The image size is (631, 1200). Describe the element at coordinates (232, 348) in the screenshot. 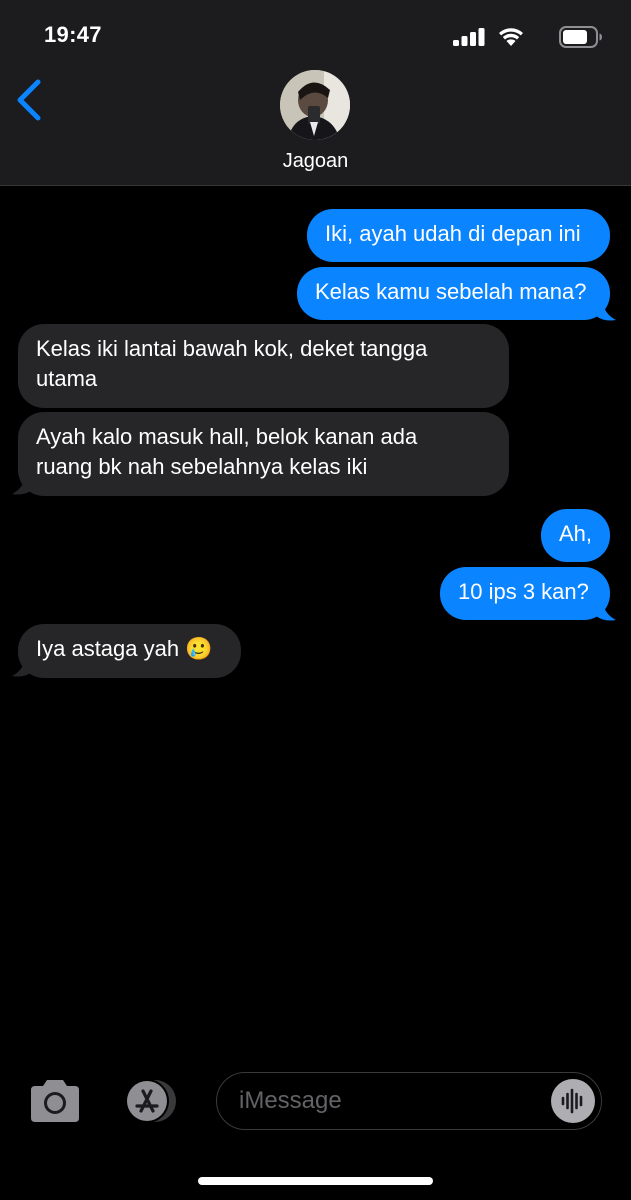

I see `message-text-line: Kelas iki lantai bawah kok, deket tangga` at that location.